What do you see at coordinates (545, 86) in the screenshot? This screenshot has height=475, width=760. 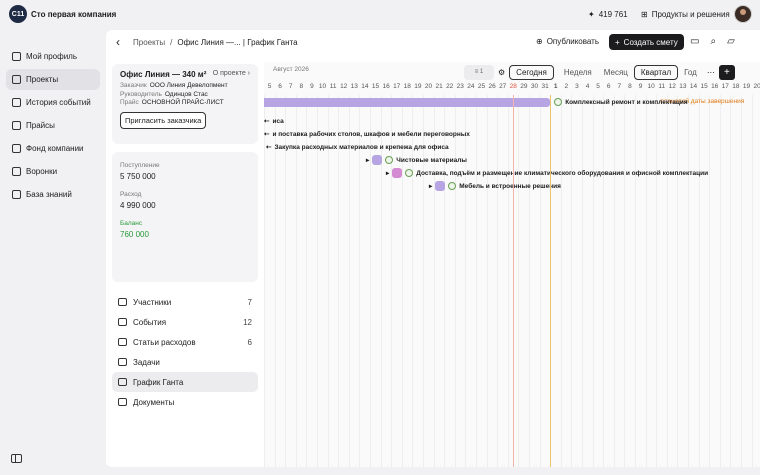 I see `day-label: 31` at bounding box center [545, 86].